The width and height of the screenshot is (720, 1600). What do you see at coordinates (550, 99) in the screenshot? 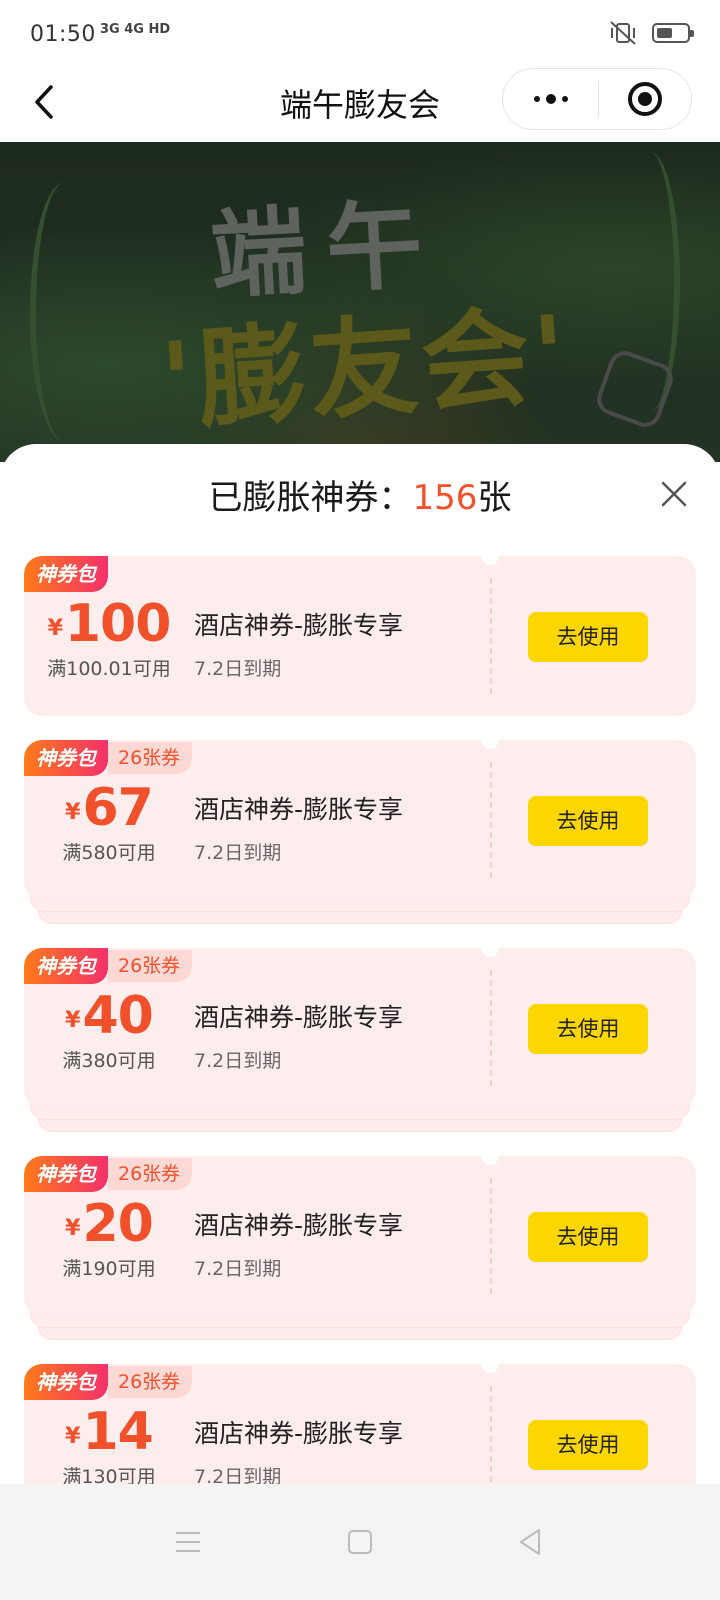
I see `more-button` at bounding box center [550, 99].